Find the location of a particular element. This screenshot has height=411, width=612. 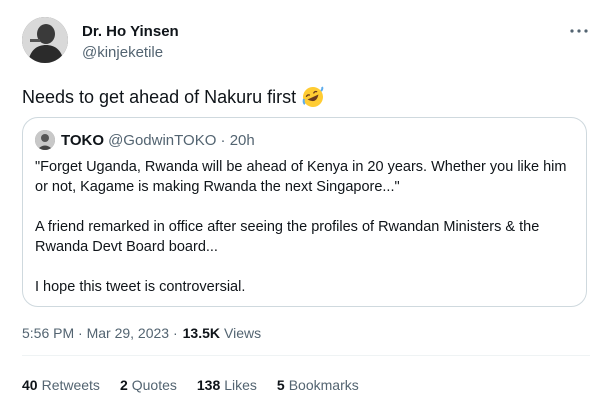

stat-label: Retweets is located at coordinates (70, 385).